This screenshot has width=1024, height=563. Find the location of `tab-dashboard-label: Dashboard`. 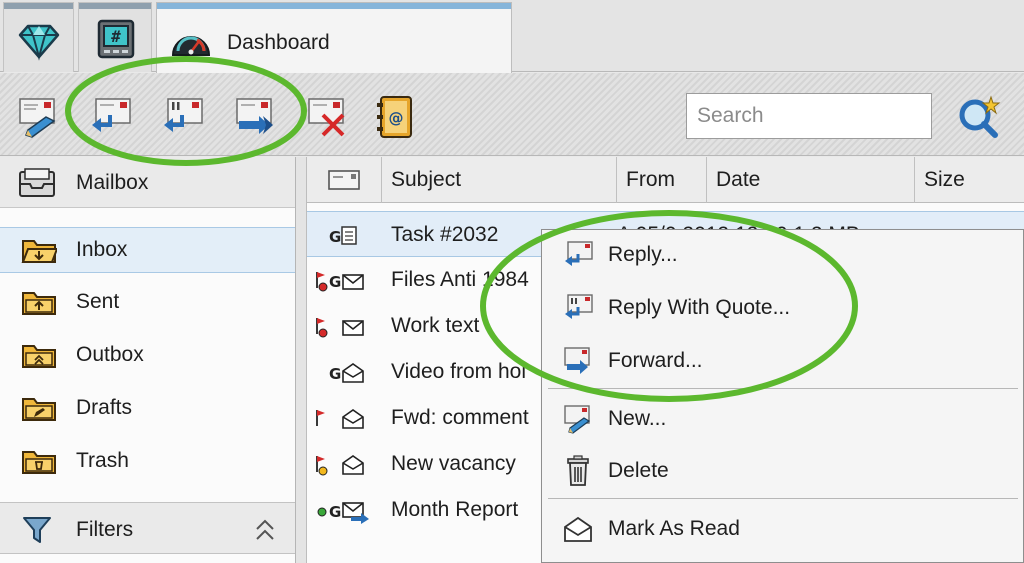

tab-dashboard-label: Dashboard is located at coordinates (278, 42).